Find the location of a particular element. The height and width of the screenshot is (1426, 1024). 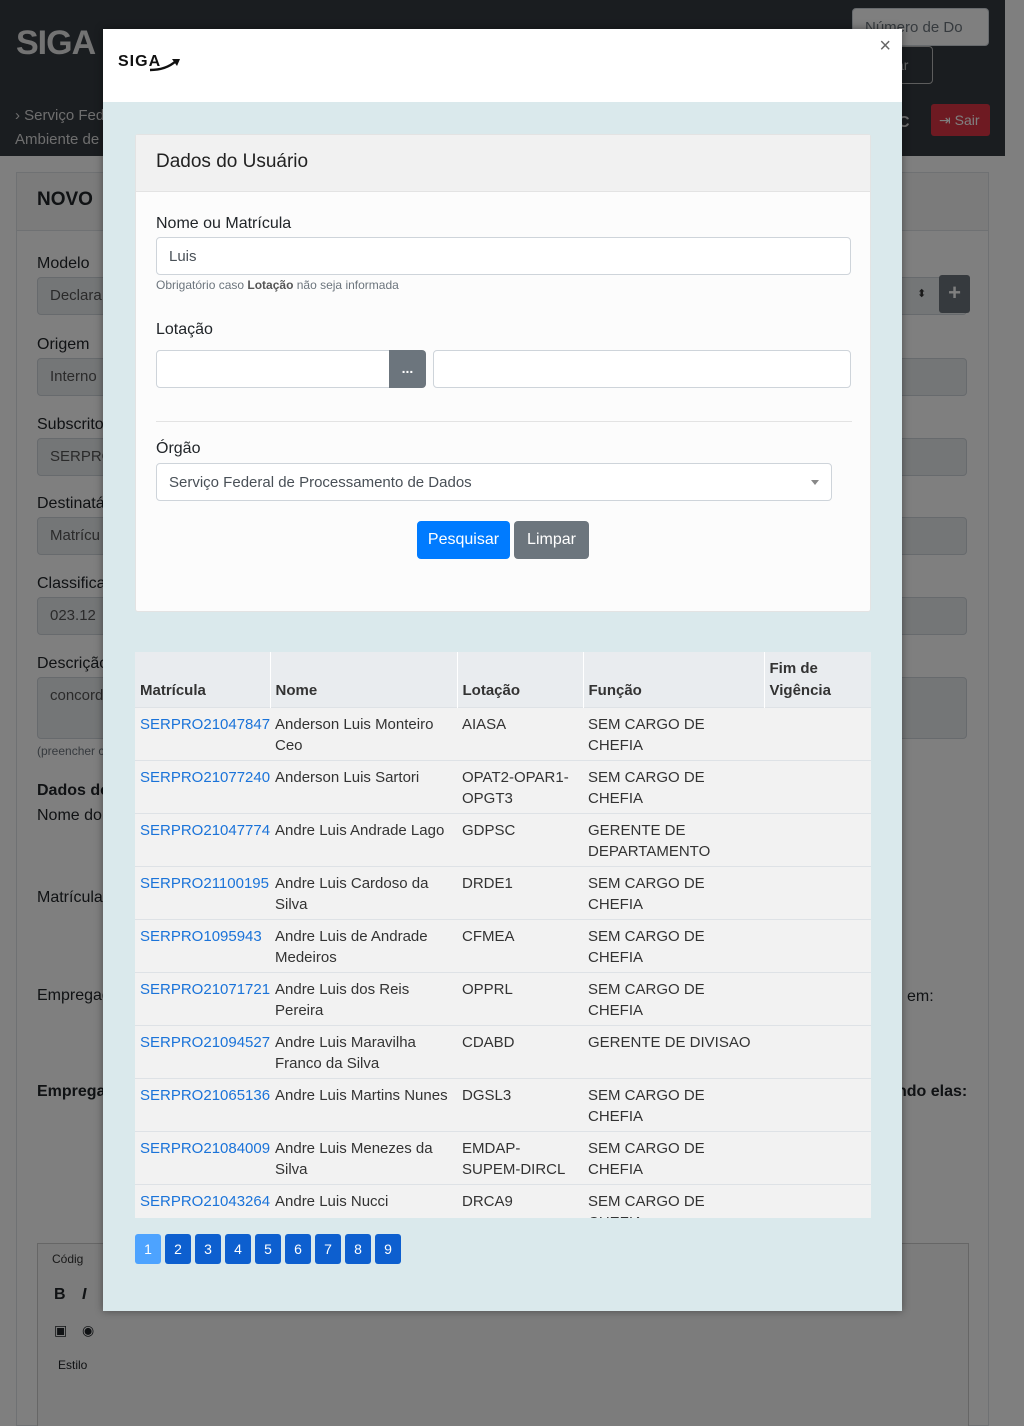

lotacao-cell: OPPRL is located at coordinates (520, 998).